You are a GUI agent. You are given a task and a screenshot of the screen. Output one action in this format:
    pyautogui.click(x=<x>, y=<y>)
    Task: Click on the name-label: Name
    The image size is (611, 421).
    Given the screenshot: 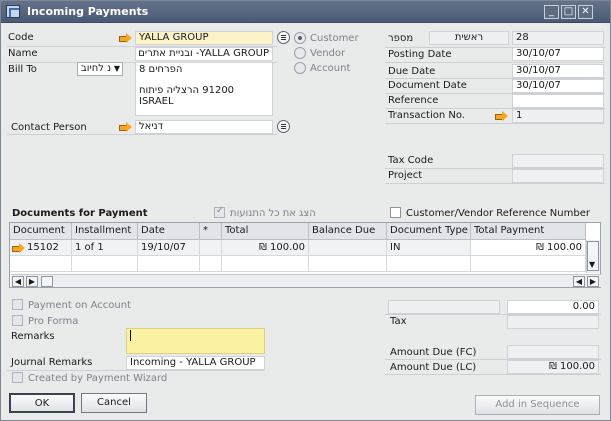 What is the action you would take?
    pyautogui.click(x=23, y=53)
    